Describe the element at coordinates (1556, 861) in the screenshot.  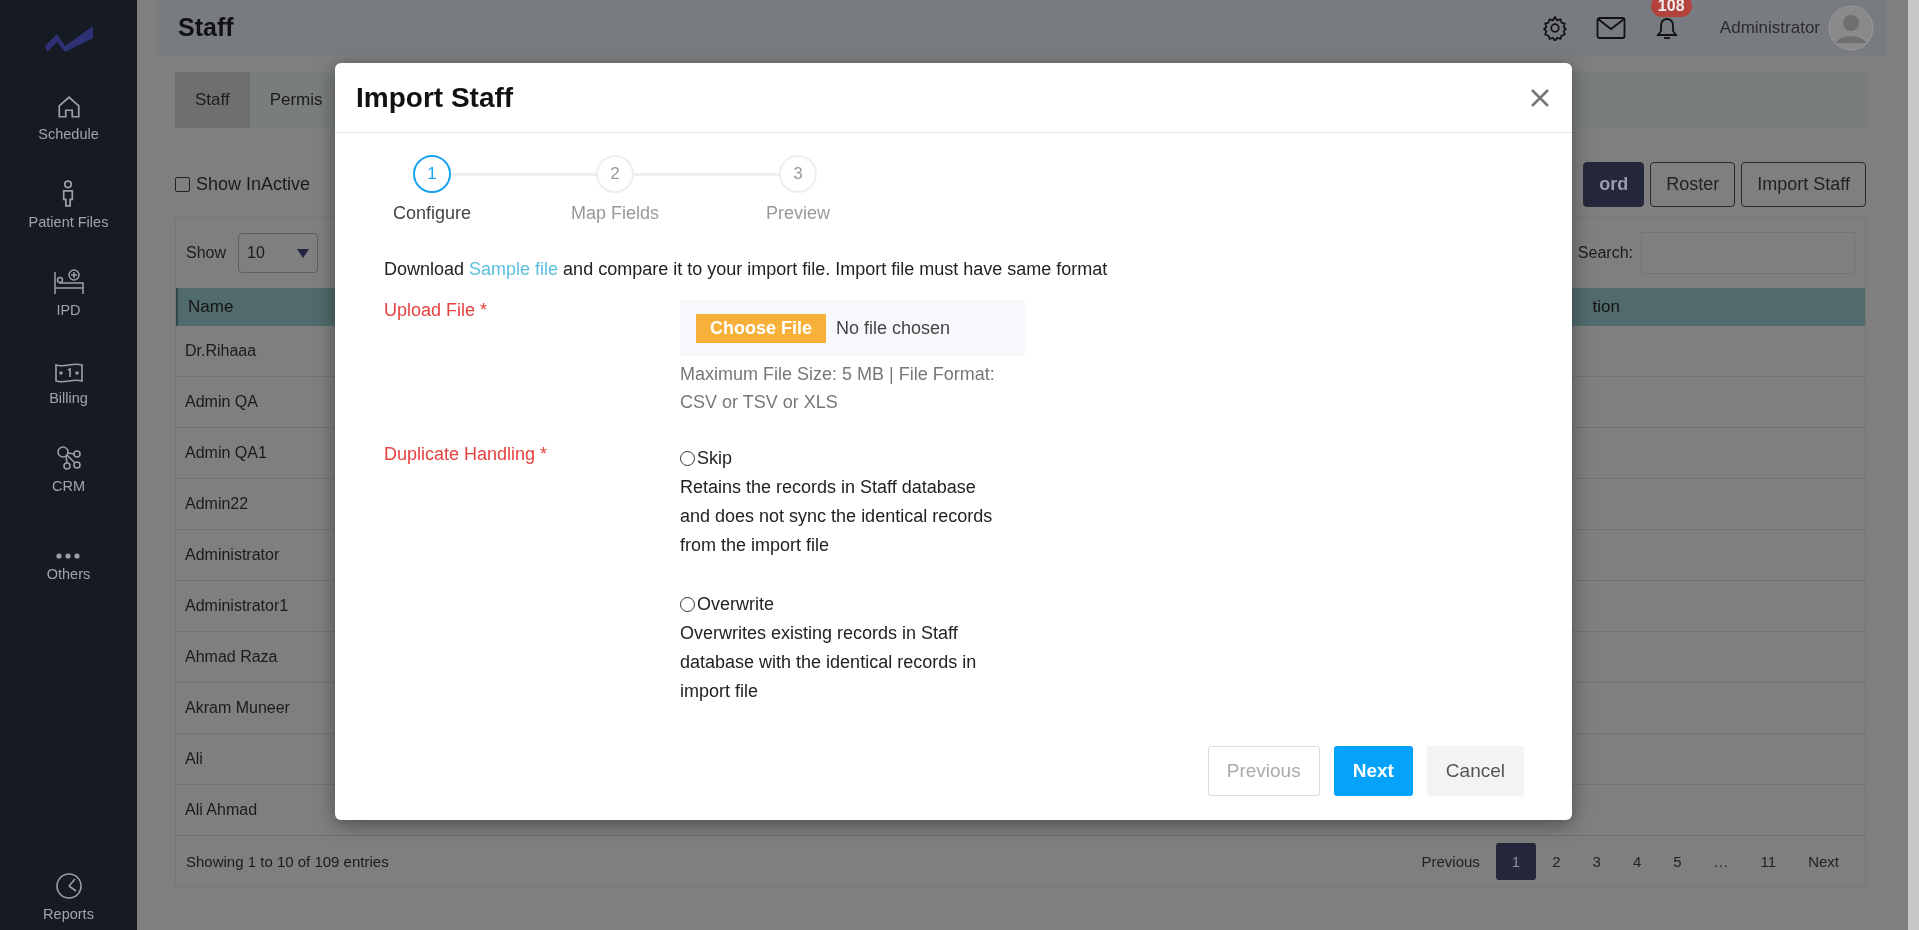
I see `pagination-link: 2` at that location.